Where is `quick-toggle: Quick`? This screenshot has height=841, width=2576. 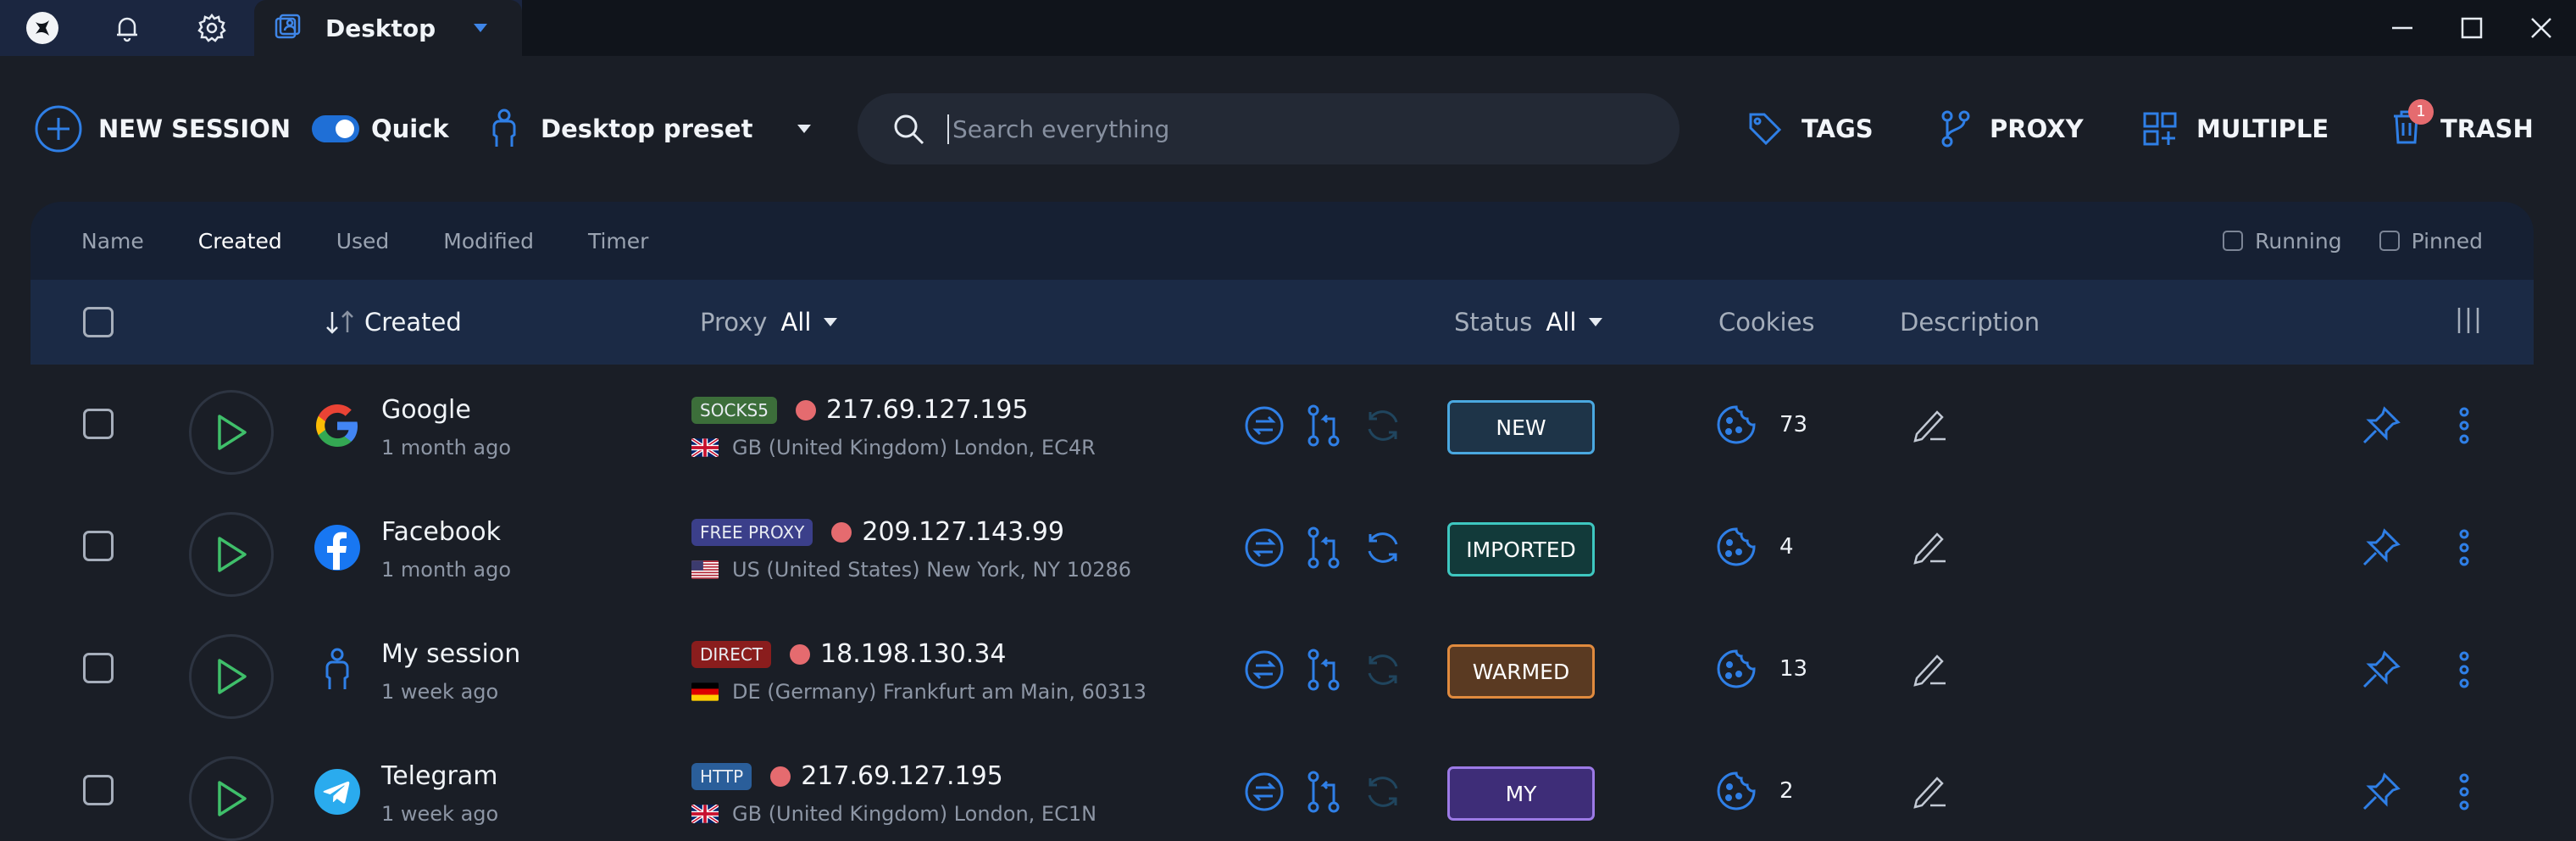 quick-toggle: Quick is located at coordinates (380, 128).